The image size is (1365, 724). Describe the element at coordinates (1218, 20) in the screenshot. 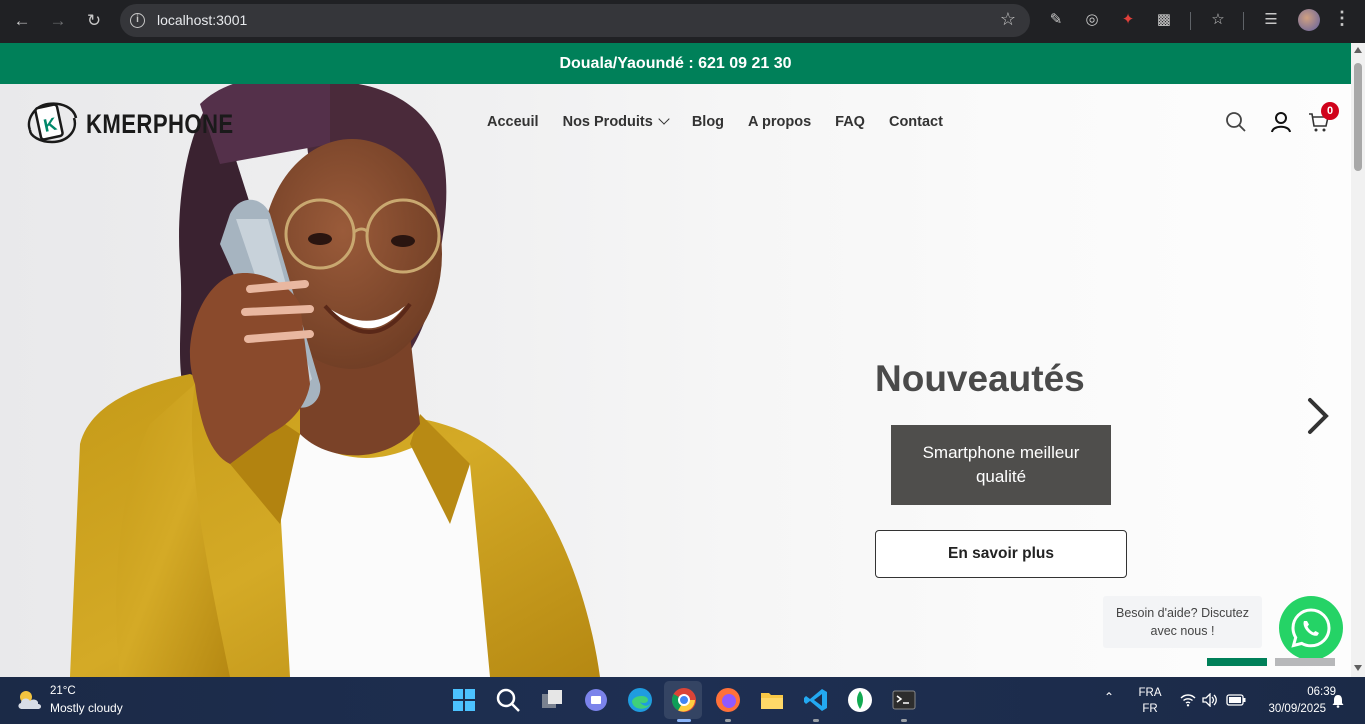

I see `favorites-icon: ☆` at that location.